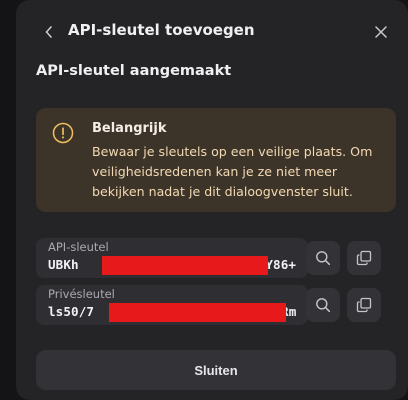 The width and height of the screenshot is (408, 400). What do you see at coordinates (129, 128) in the screenshot?
I see `notice-title: Belangrijk` at bounding box center [129, 128].